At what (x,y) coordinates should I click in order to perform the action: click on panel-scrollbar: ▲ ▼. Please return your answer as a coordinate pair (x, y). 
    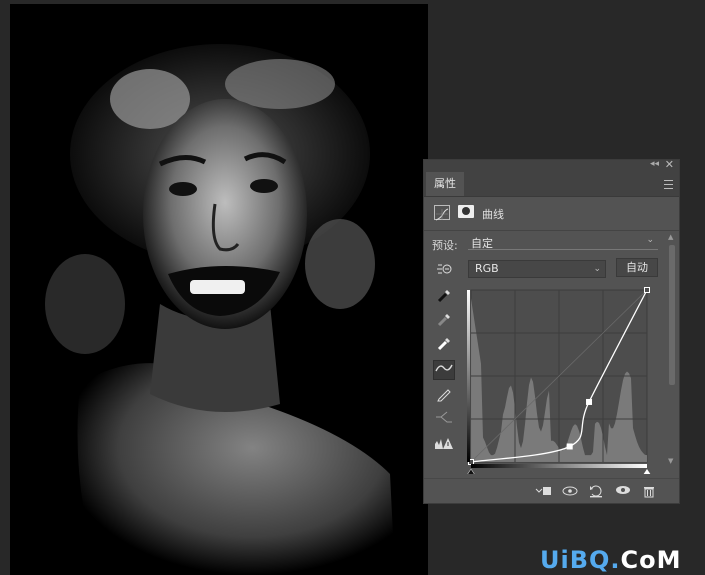
    Looking at the image, I should click on (672, 349).